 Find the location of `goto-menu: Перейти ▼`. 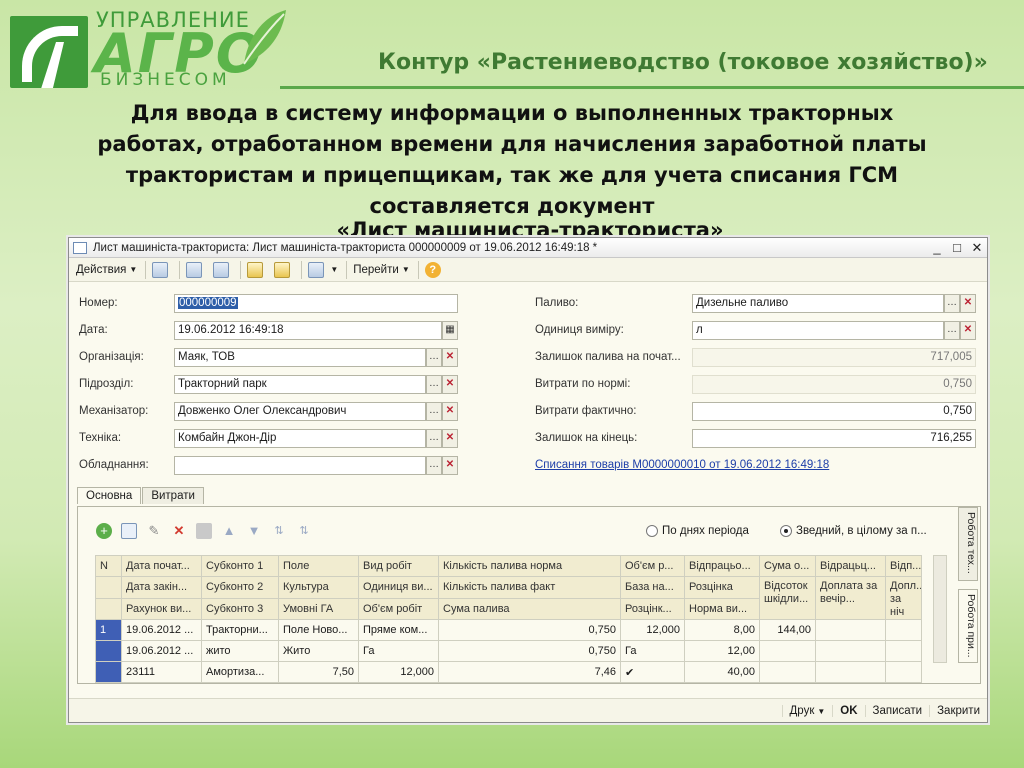

goto-menu: Перейти ▼ is located at coordinates (381, 270).